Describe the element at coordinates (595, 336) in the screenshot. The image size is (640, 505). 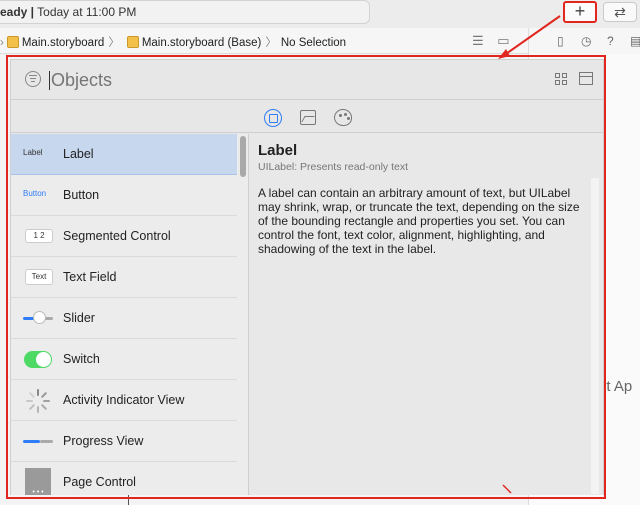
I see `detail-scrollbar` at that location.